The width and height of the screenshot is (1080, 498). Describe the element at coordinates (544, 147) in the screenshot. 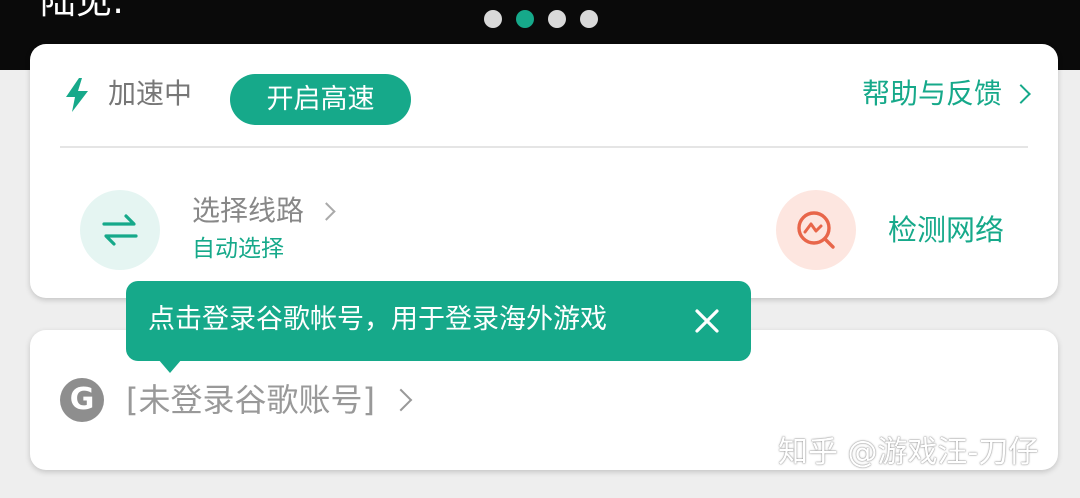

I see `divider` at that location.